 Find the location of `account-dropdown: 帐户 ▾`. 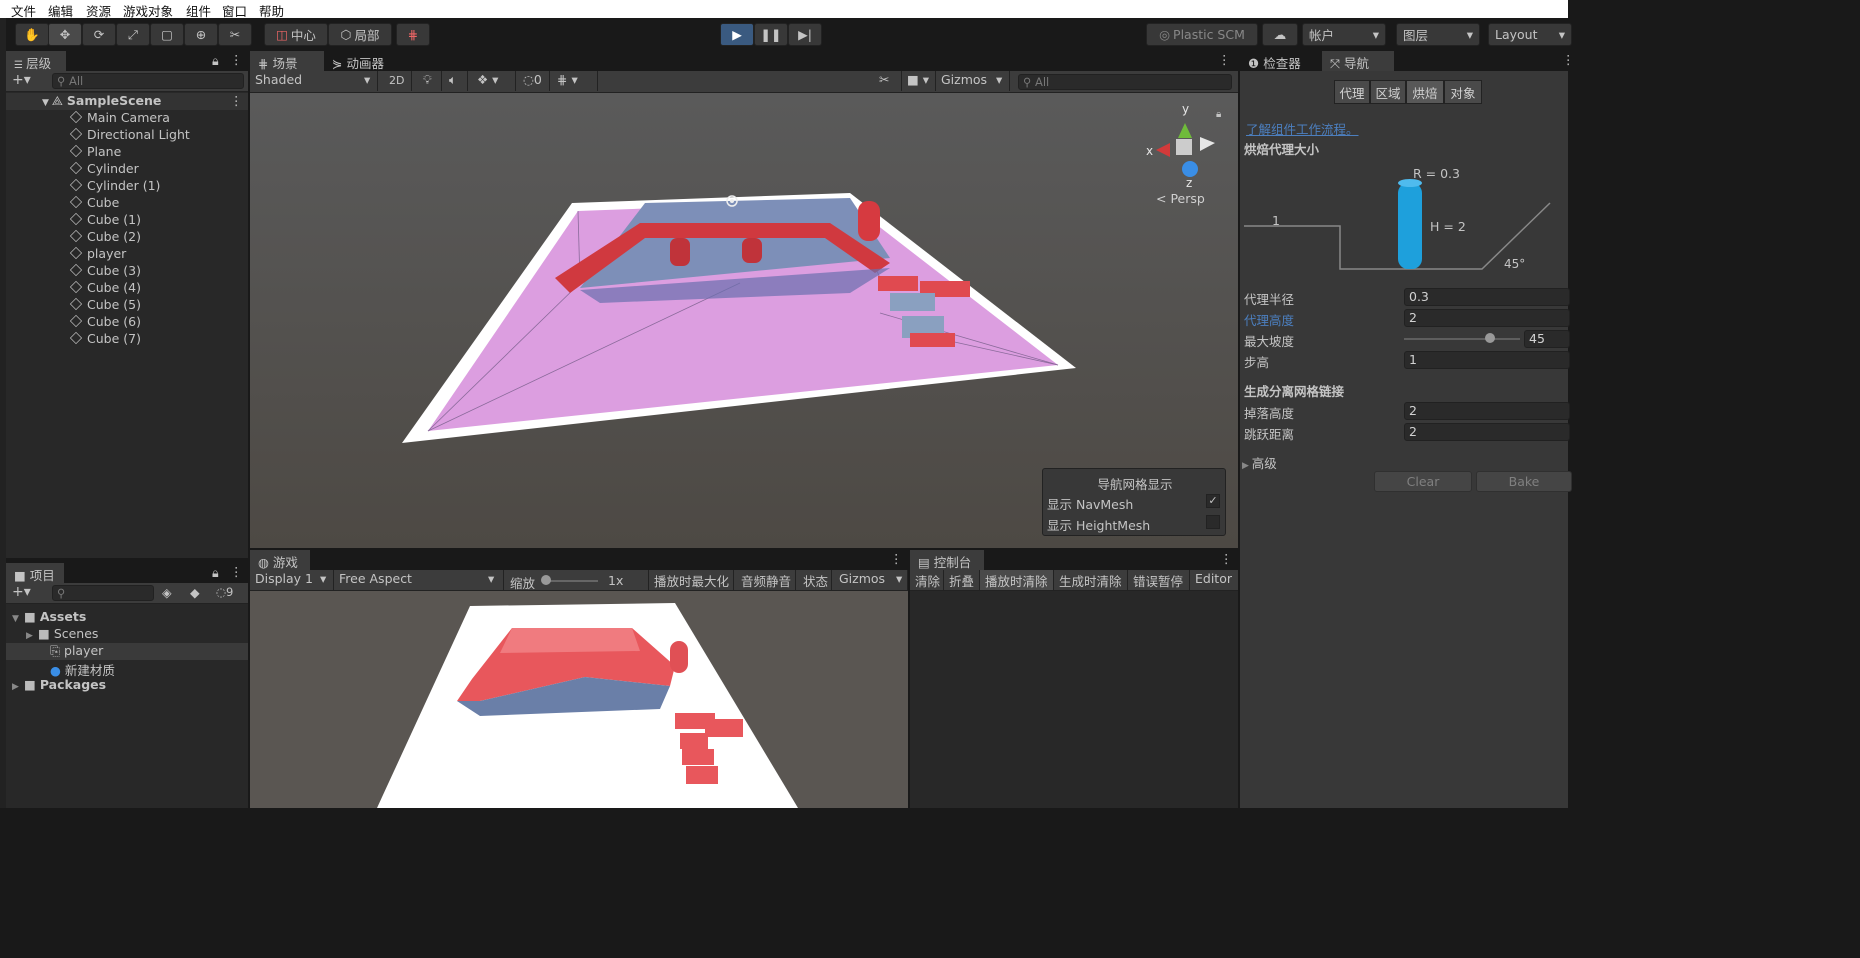

account-dropdown: 帐户 ▾ is located at coordinates (1344, 34).